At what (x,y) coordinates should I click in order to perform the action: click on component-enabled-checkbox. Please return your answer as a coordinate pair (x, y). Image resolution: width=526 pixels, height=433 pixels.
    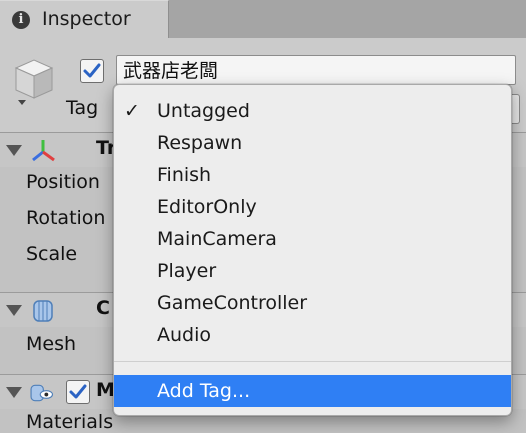
    Looking at the image, I should click on (78, 392).